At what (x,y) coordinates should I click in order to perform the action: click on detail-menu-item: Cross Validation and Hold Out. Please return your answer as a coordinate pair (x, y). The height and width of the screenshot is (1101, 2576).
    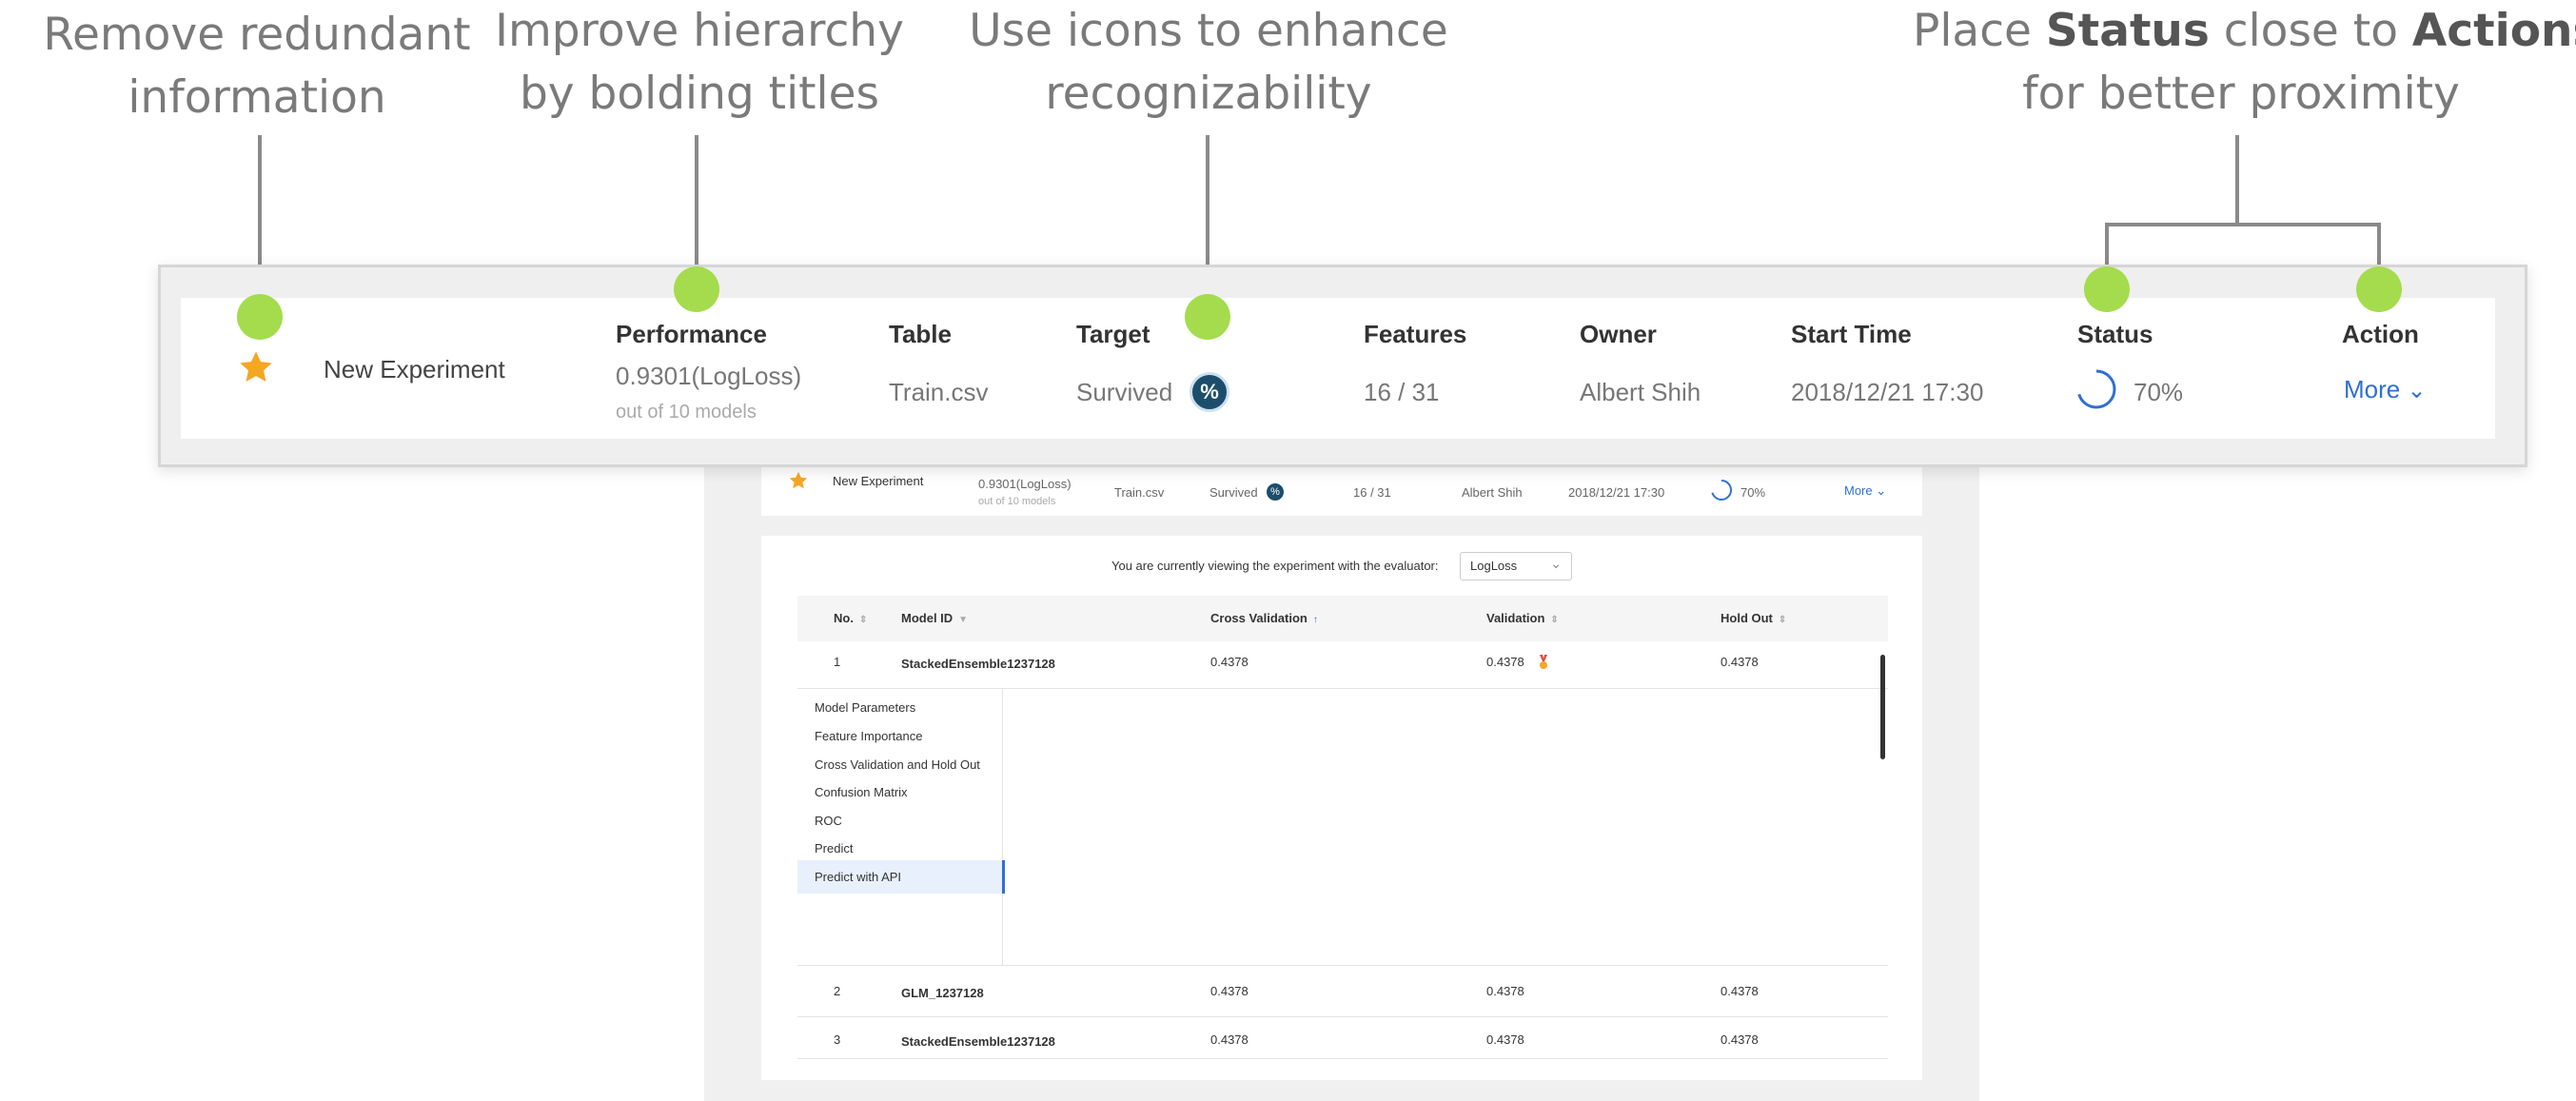
    Looking at the image, I should click on (897, 765).